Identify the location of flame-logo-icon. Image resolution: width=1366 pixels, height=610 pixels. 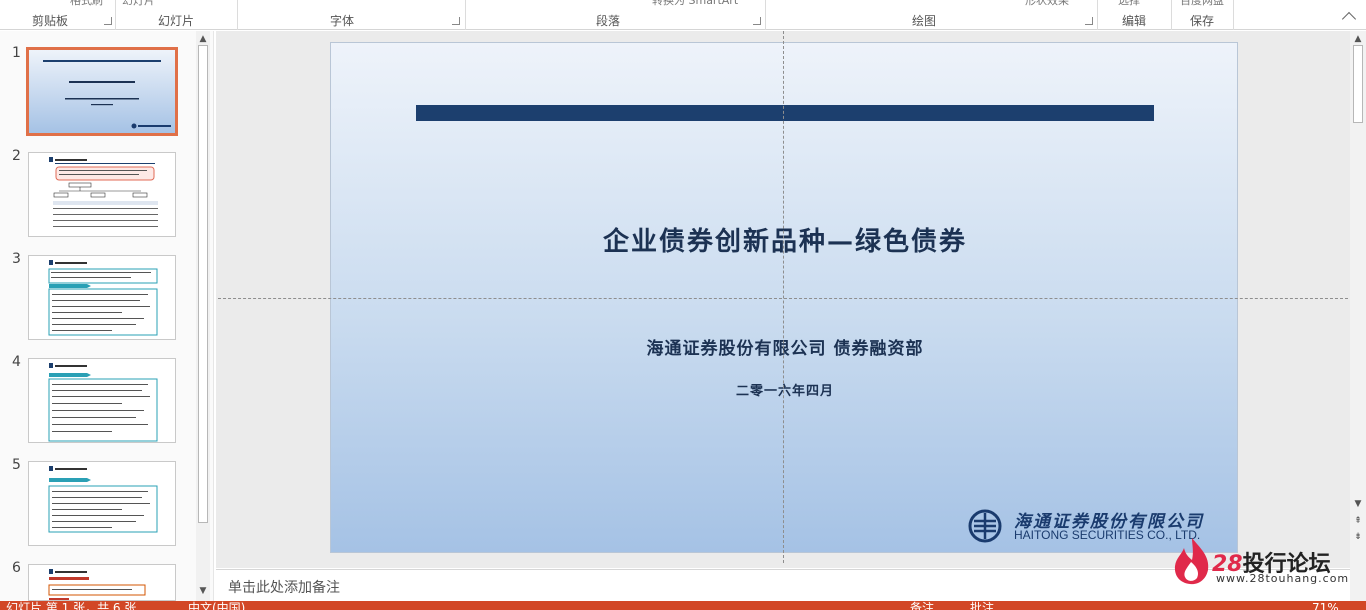
(1191, 561).